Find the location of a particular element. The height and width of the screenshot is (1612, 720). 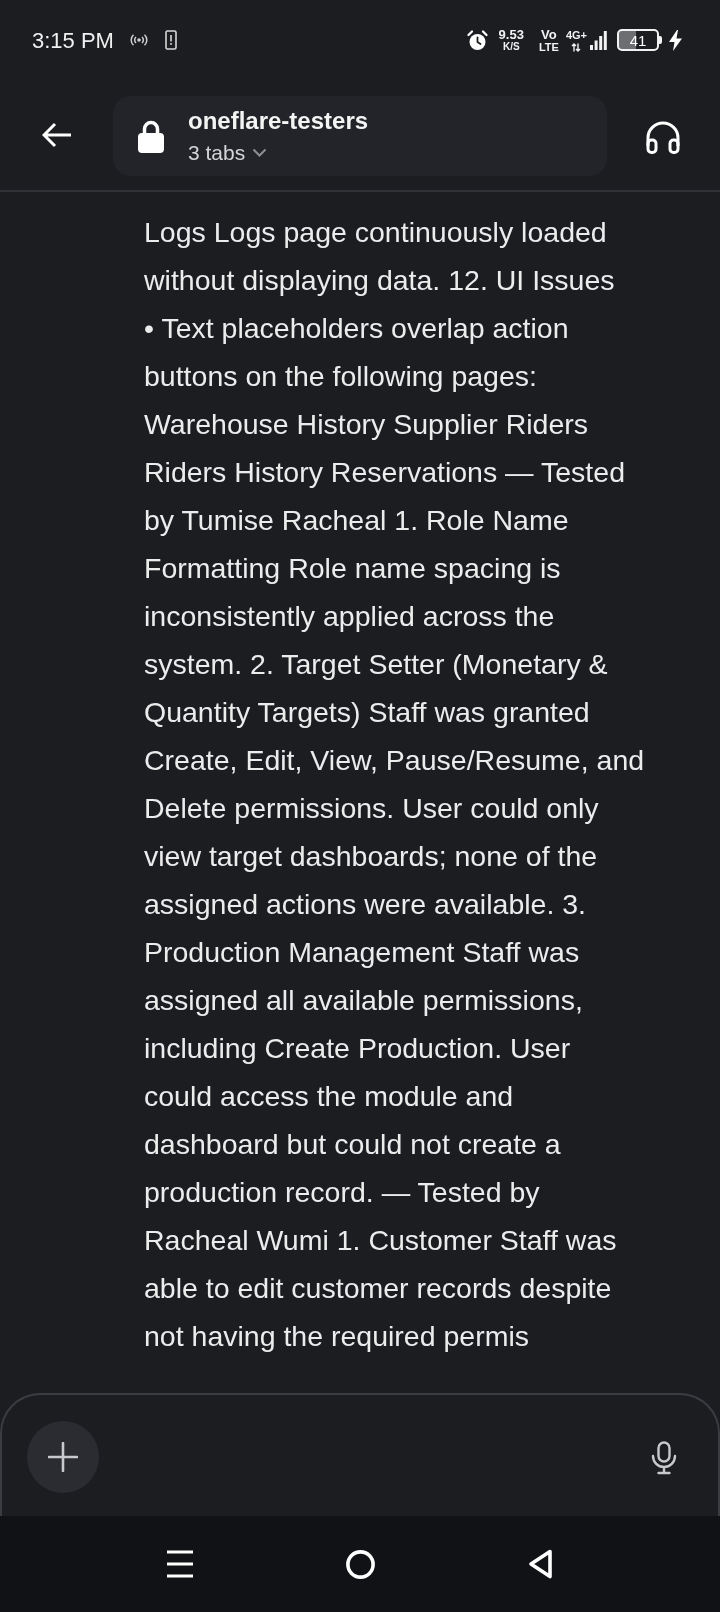

plus-icon is located at coordinates (63, 1457).